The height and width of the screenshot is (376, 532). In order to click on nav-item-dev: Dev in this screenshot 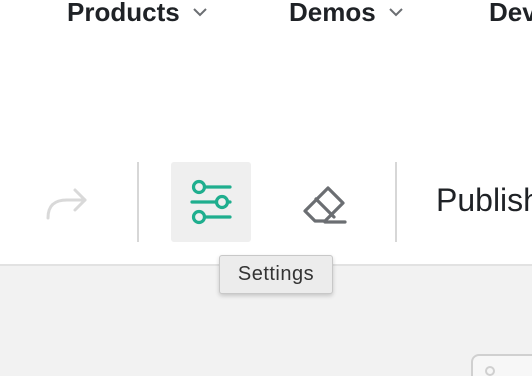, I will do `click(510, 13)`.